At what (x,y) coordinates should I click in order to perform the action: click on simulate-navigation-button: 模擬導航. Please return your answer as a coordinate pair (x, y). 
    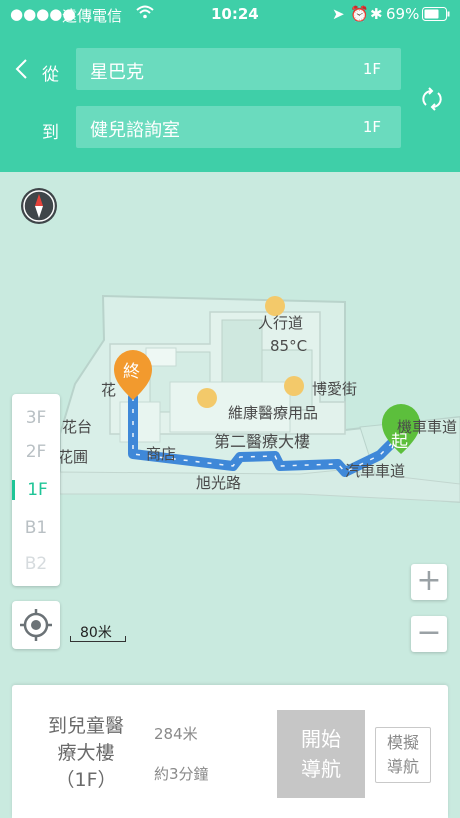
    Looking at the image, I should click on (403, 755).